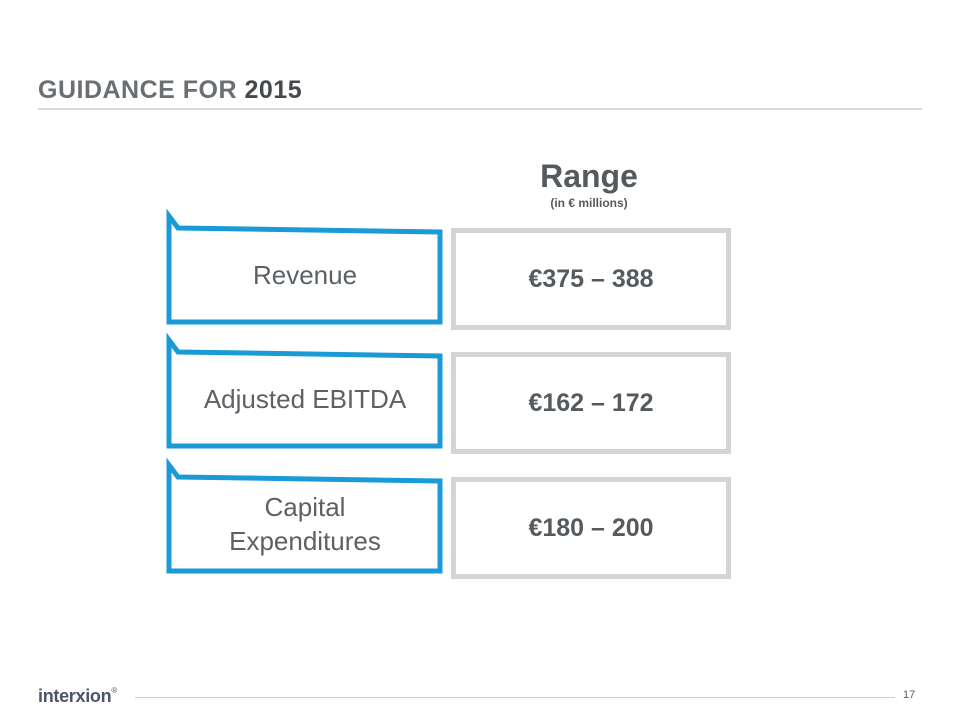 This screenshot has height=720, width=960. I want to click on page-number: 17, so click(909, 695).